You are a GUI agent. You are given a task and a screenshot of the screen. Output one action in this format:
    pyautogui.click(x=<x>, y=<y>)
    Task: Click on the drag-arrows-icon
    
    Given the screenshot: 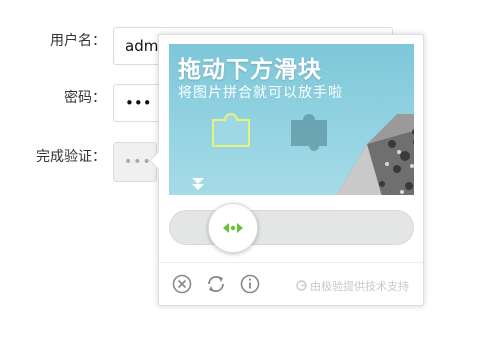 What is the action you would take?
    pyautogui.click(x=233, y=228)
    